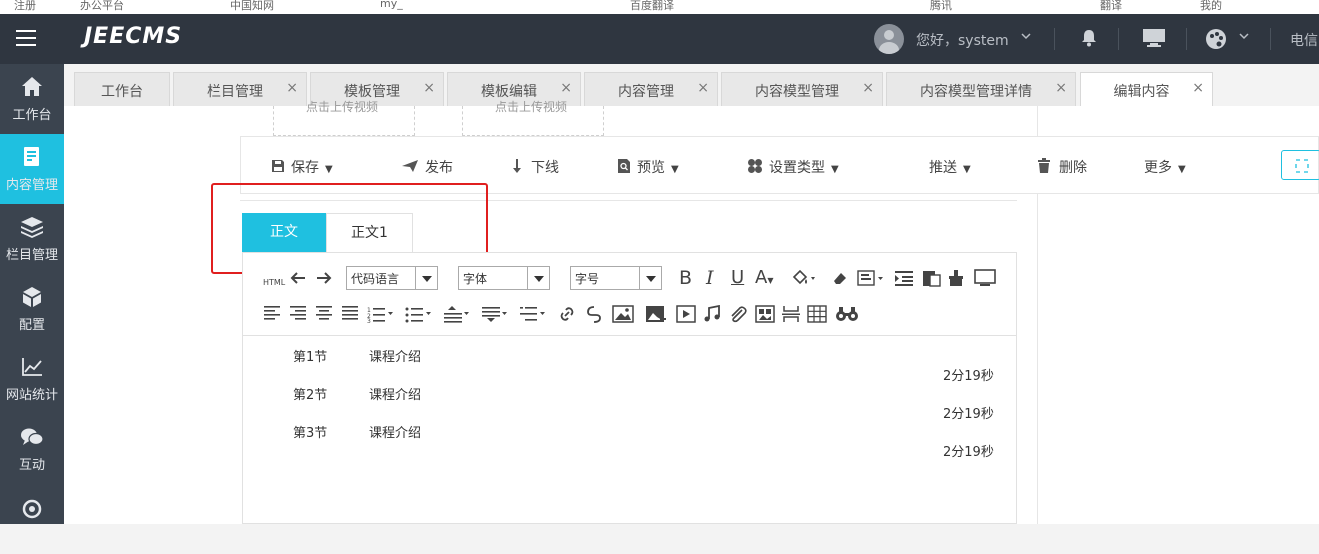  I want to click on music-icon, so click(712, 316).